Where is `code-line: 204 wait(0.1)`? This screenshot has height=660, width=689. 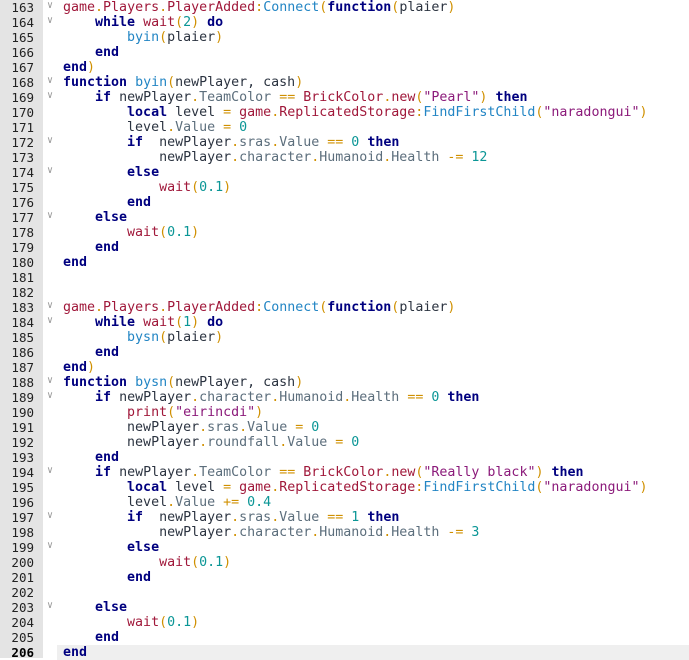 code-line: 204 wait(0.1) is located at coordinates (344, 622).